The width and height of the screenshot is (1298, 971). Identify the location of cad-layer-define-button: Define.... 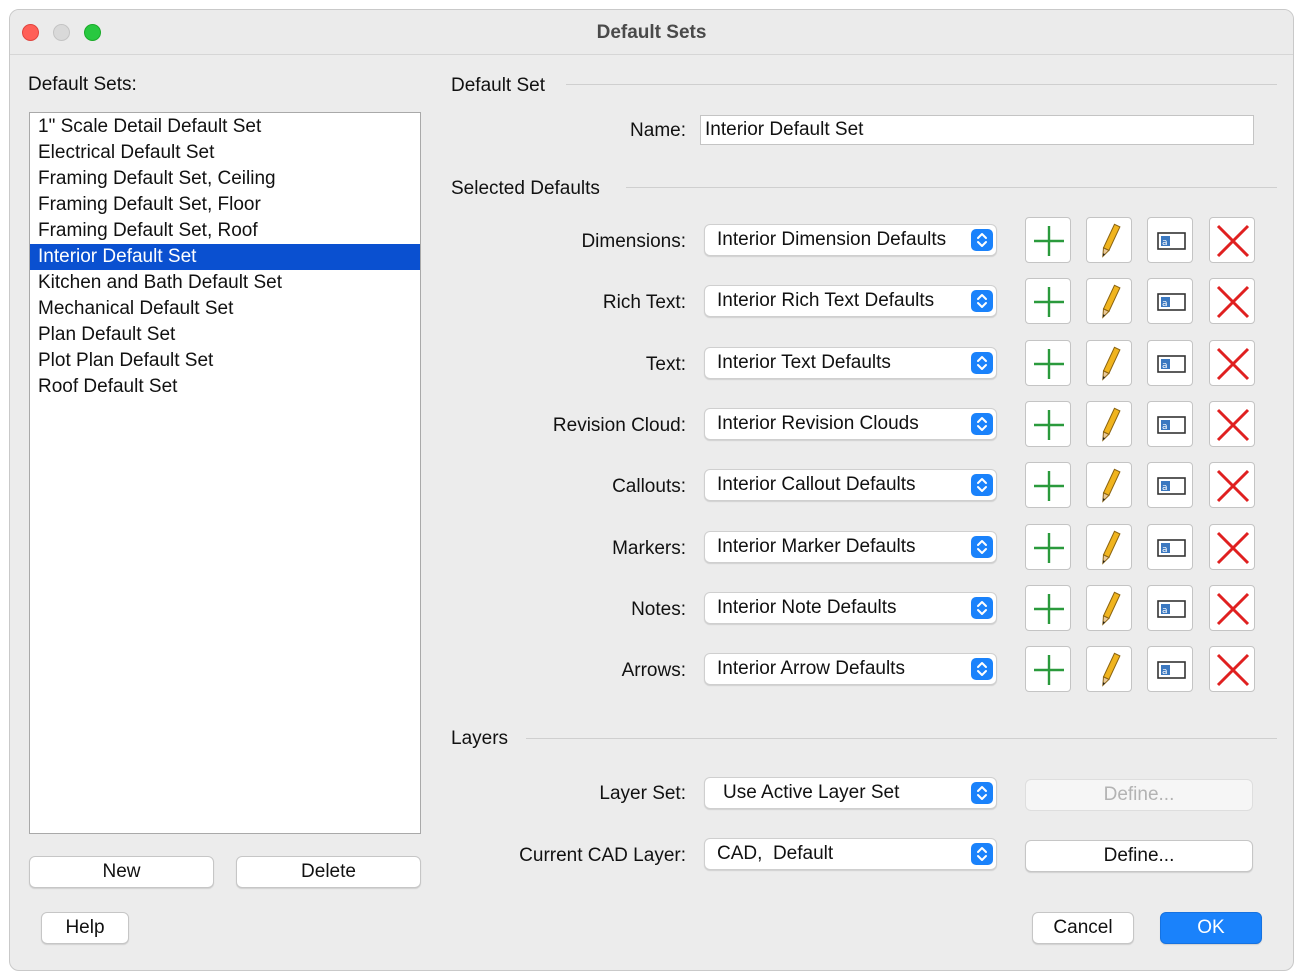
(1139, 856).